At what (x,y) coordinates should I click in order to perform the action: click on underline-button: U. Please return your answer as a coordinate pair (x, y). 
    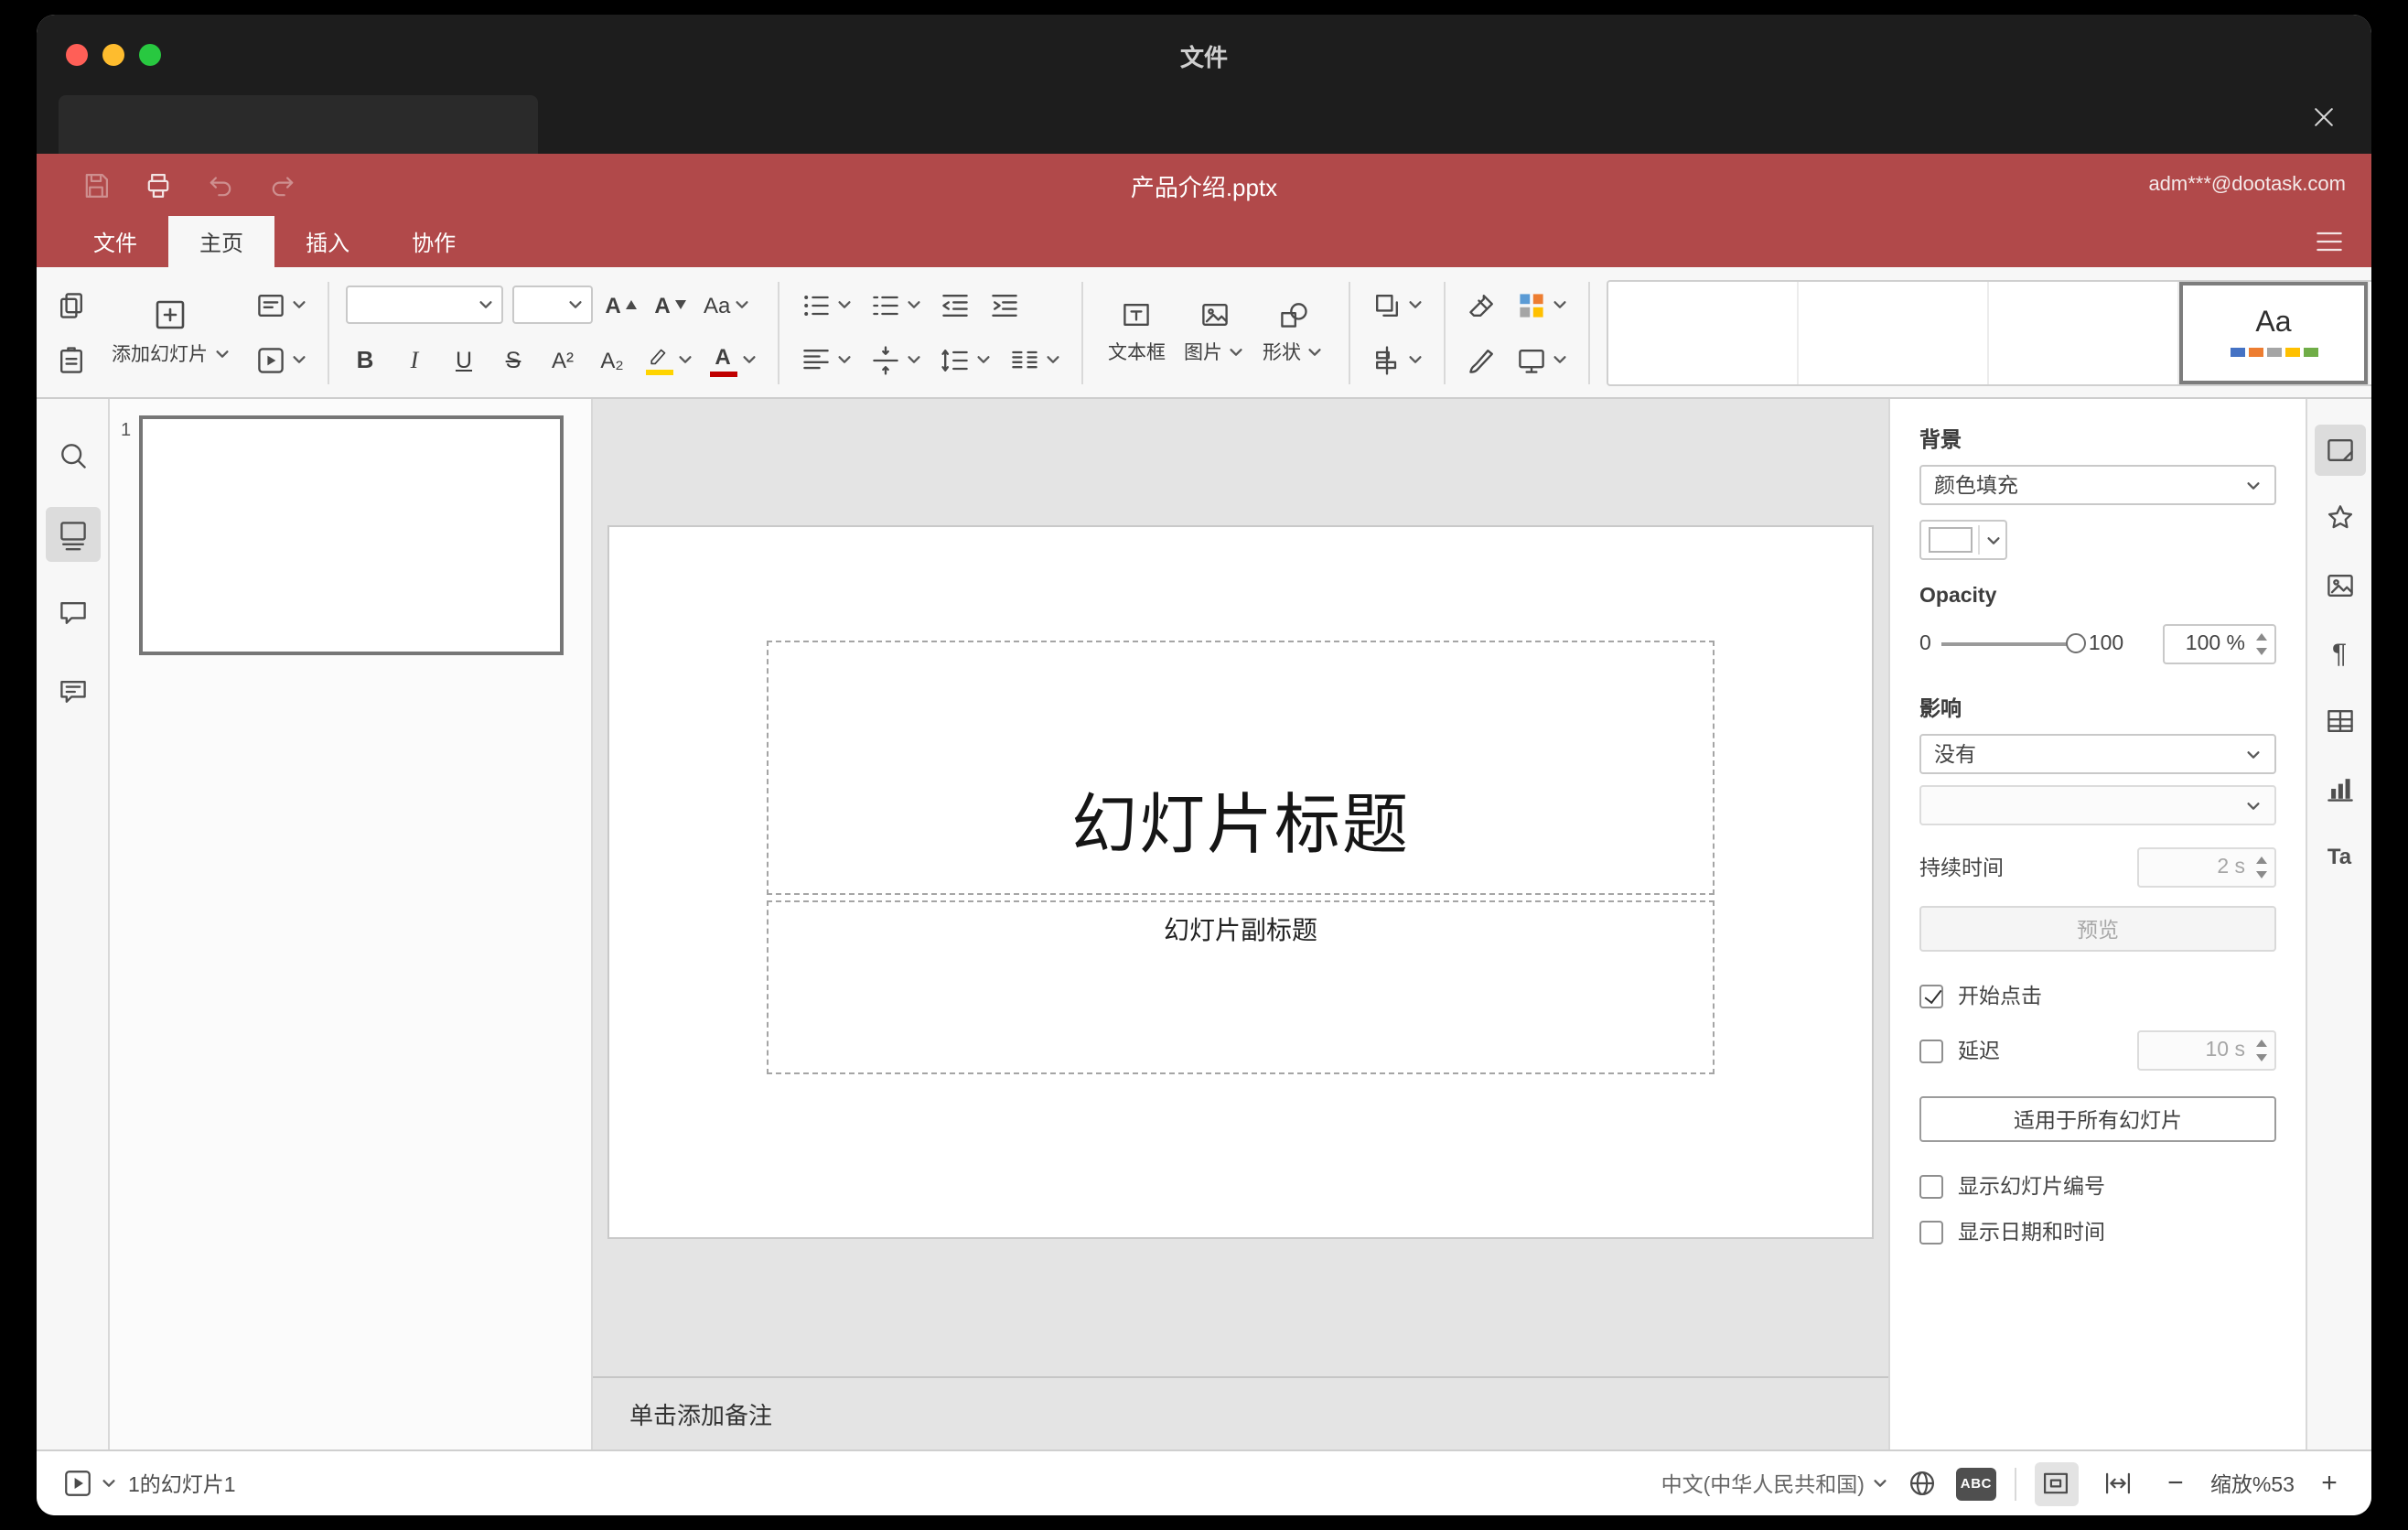
    Looking at the image, I should click on (464, 360).